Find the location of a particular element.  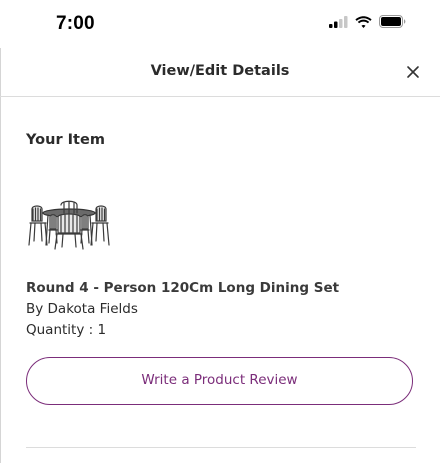

write-review-button: Write a Product Review is located at coordinates (219, 381).